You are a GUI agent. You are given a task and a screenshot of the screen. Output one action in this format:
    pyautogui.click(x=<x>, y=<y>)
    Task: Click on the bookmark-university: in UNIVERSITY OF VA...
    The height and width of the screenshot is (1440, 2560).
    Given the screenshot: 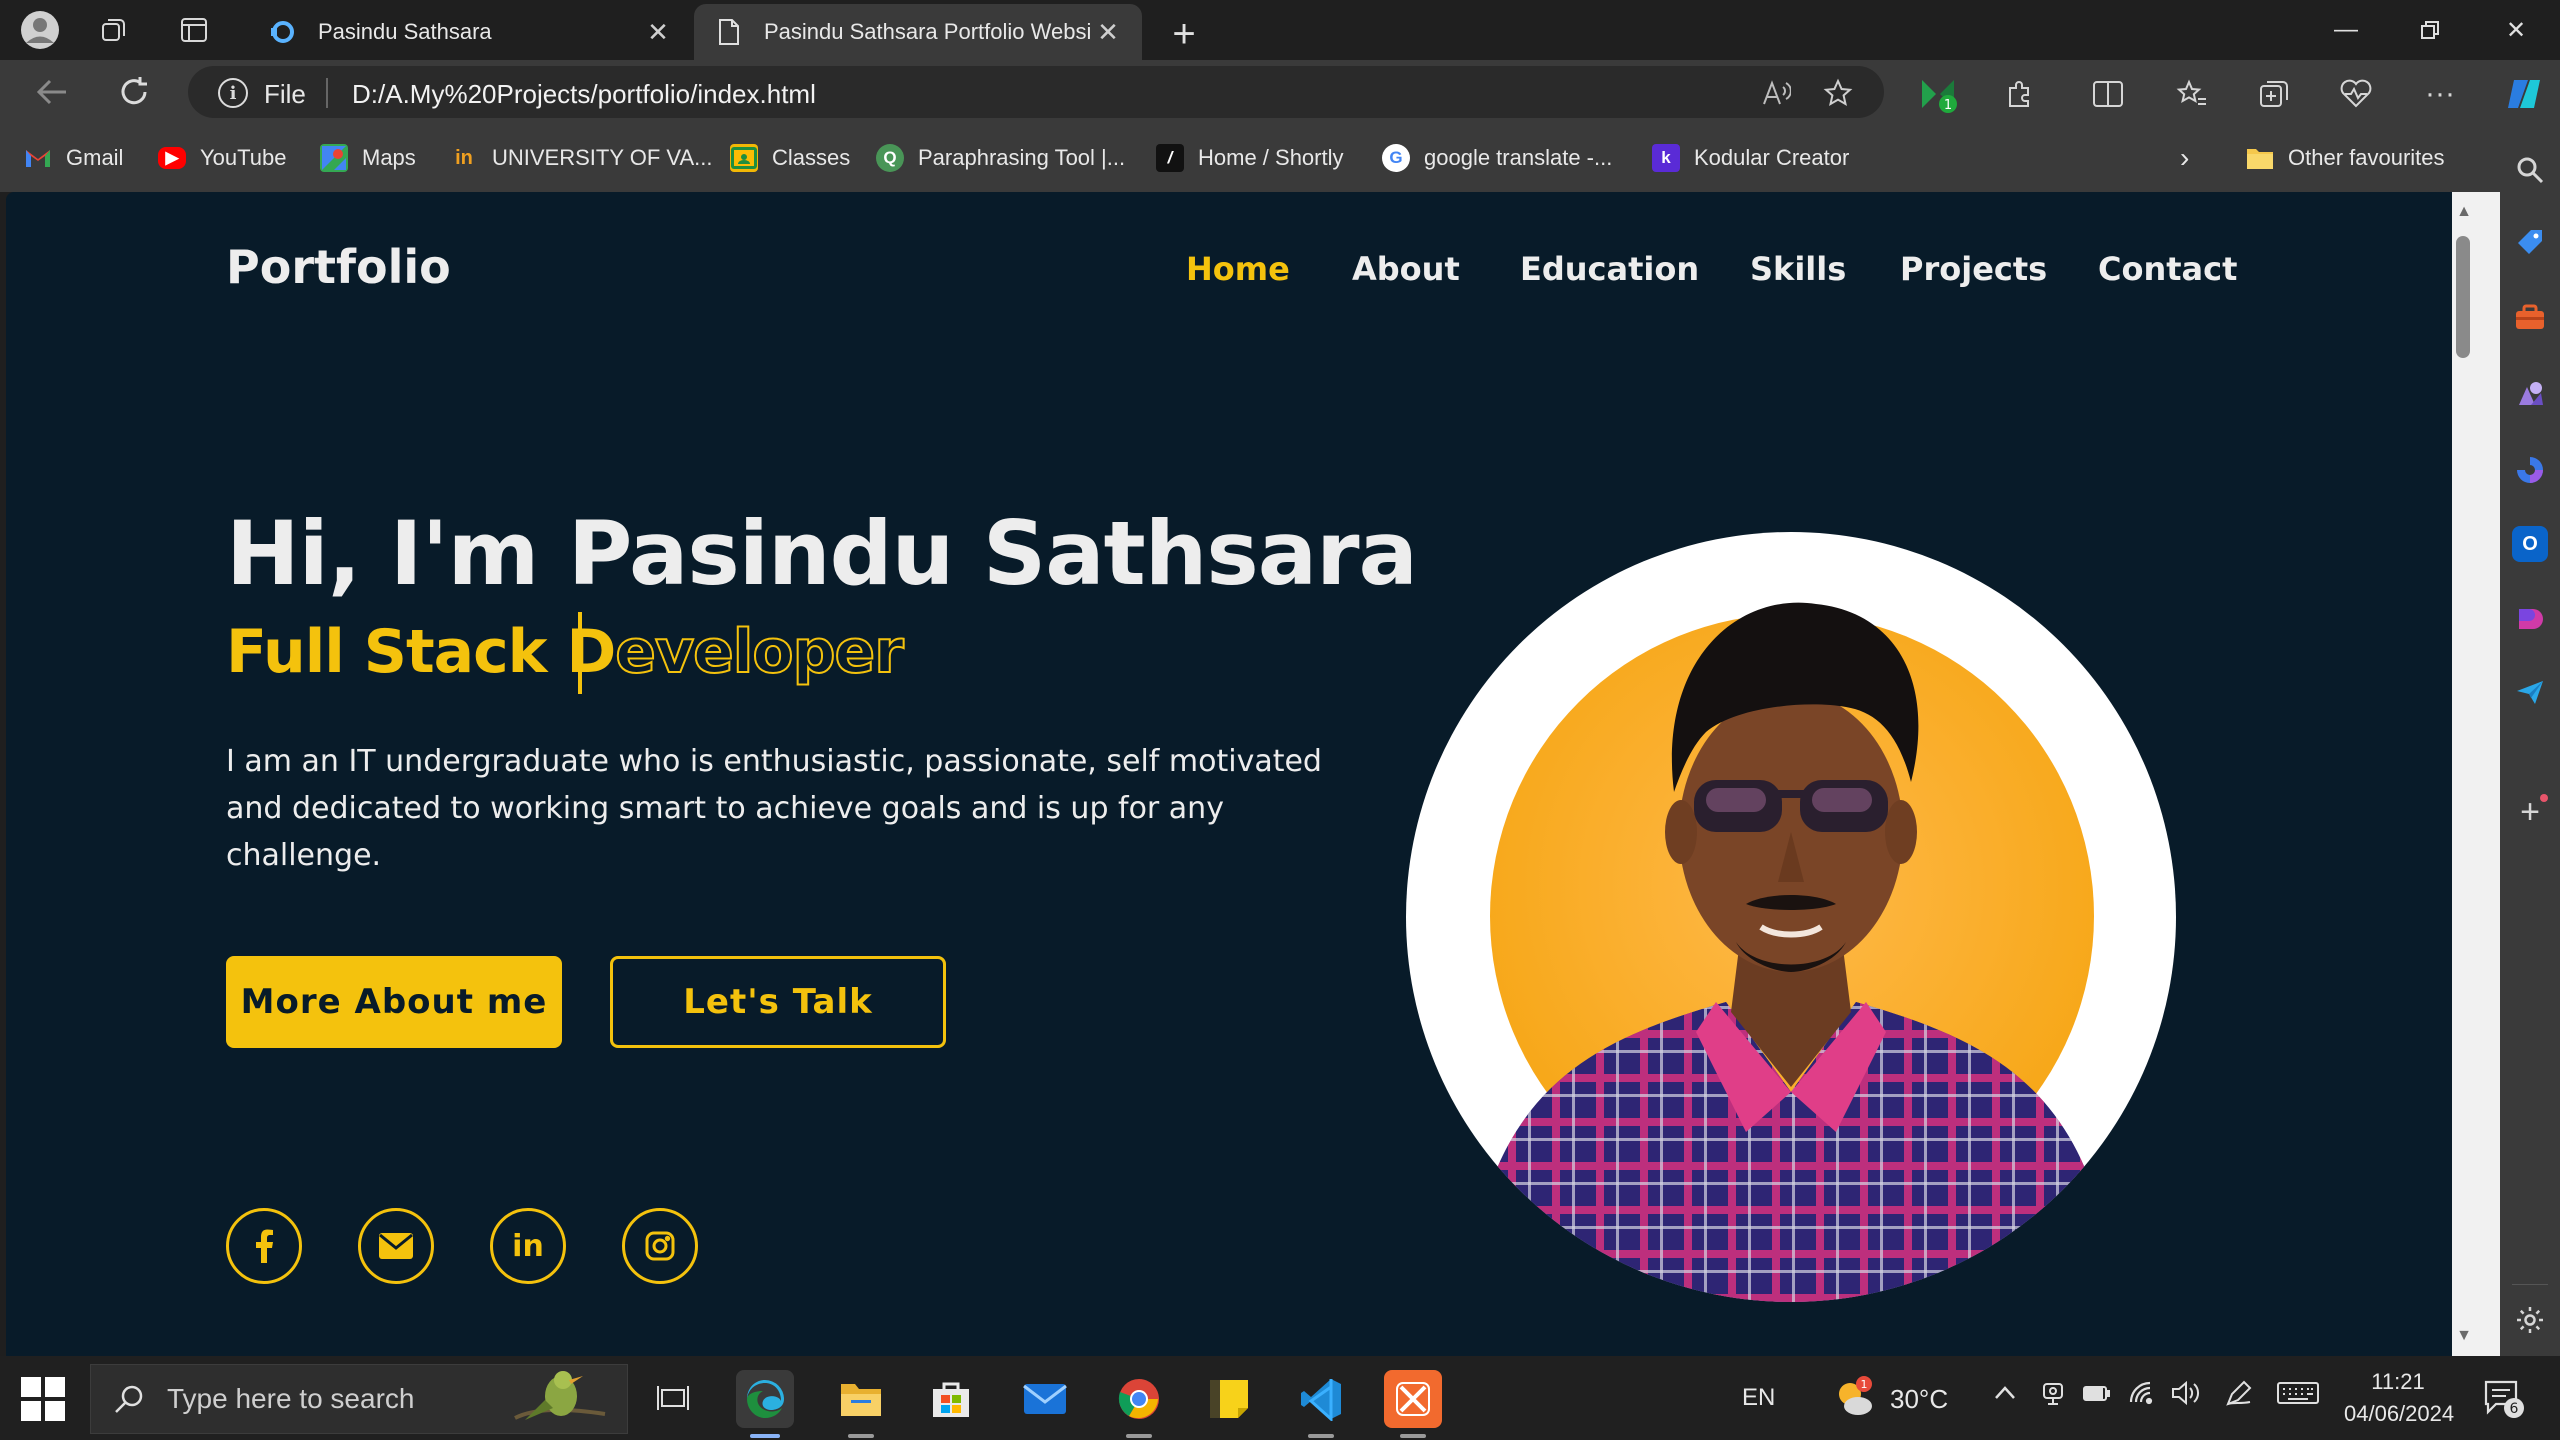 What is the action you would take?
    pyautogui.click(x=581, y=158)
    